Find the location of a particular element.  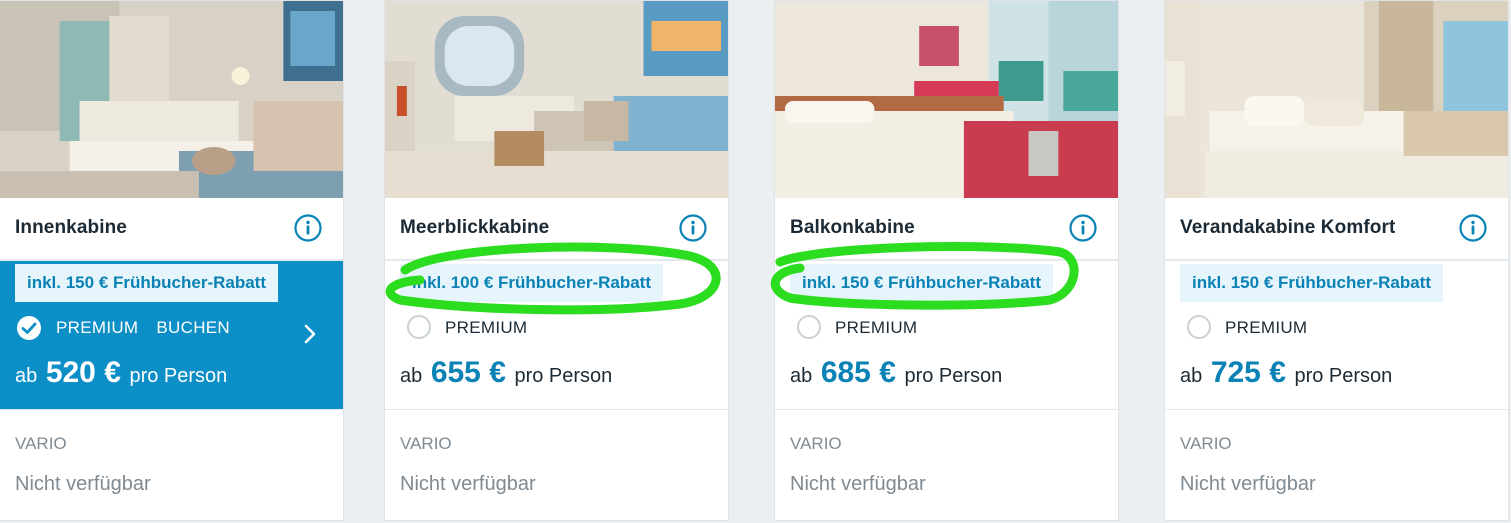

price-amount: 685 € is located at coordinates (858, 372).